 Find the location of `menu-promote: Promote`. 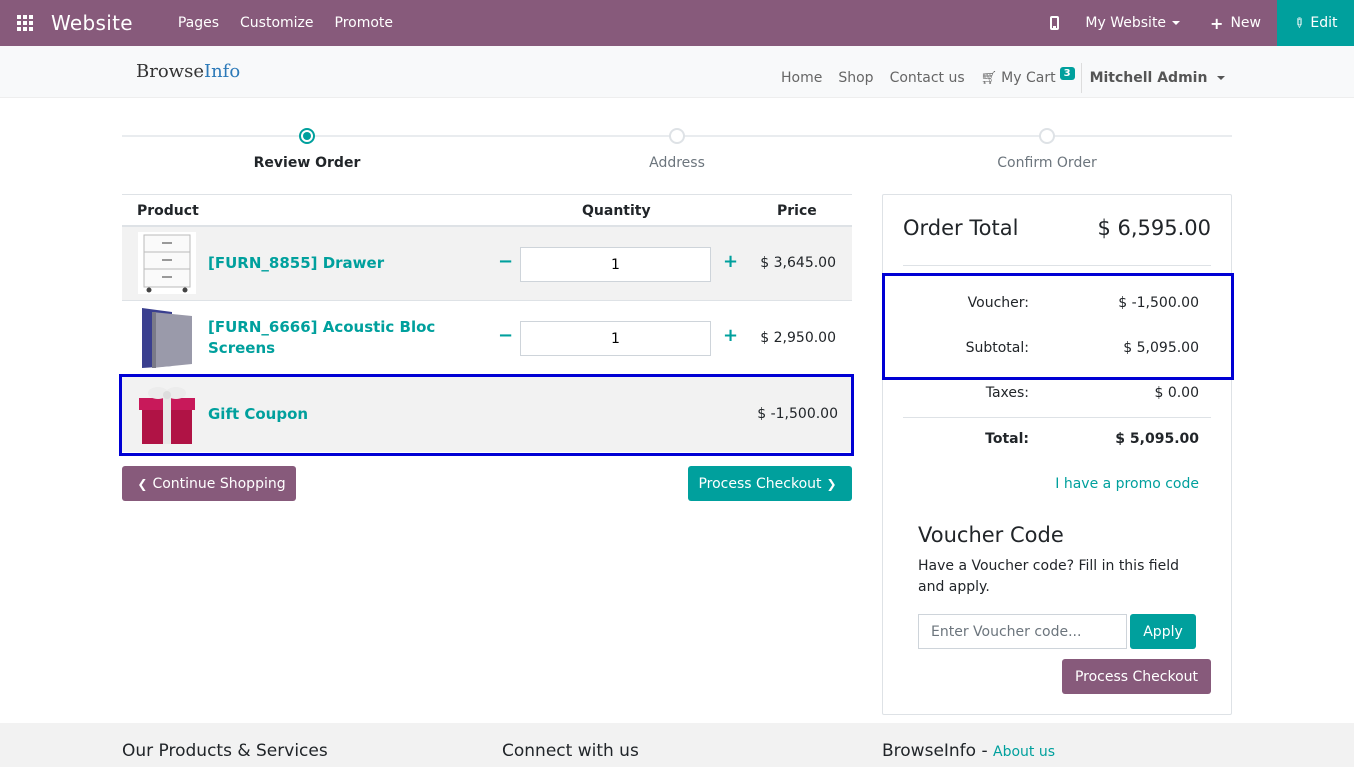

menu-promote: Promote is located at coordinates (364, 23).